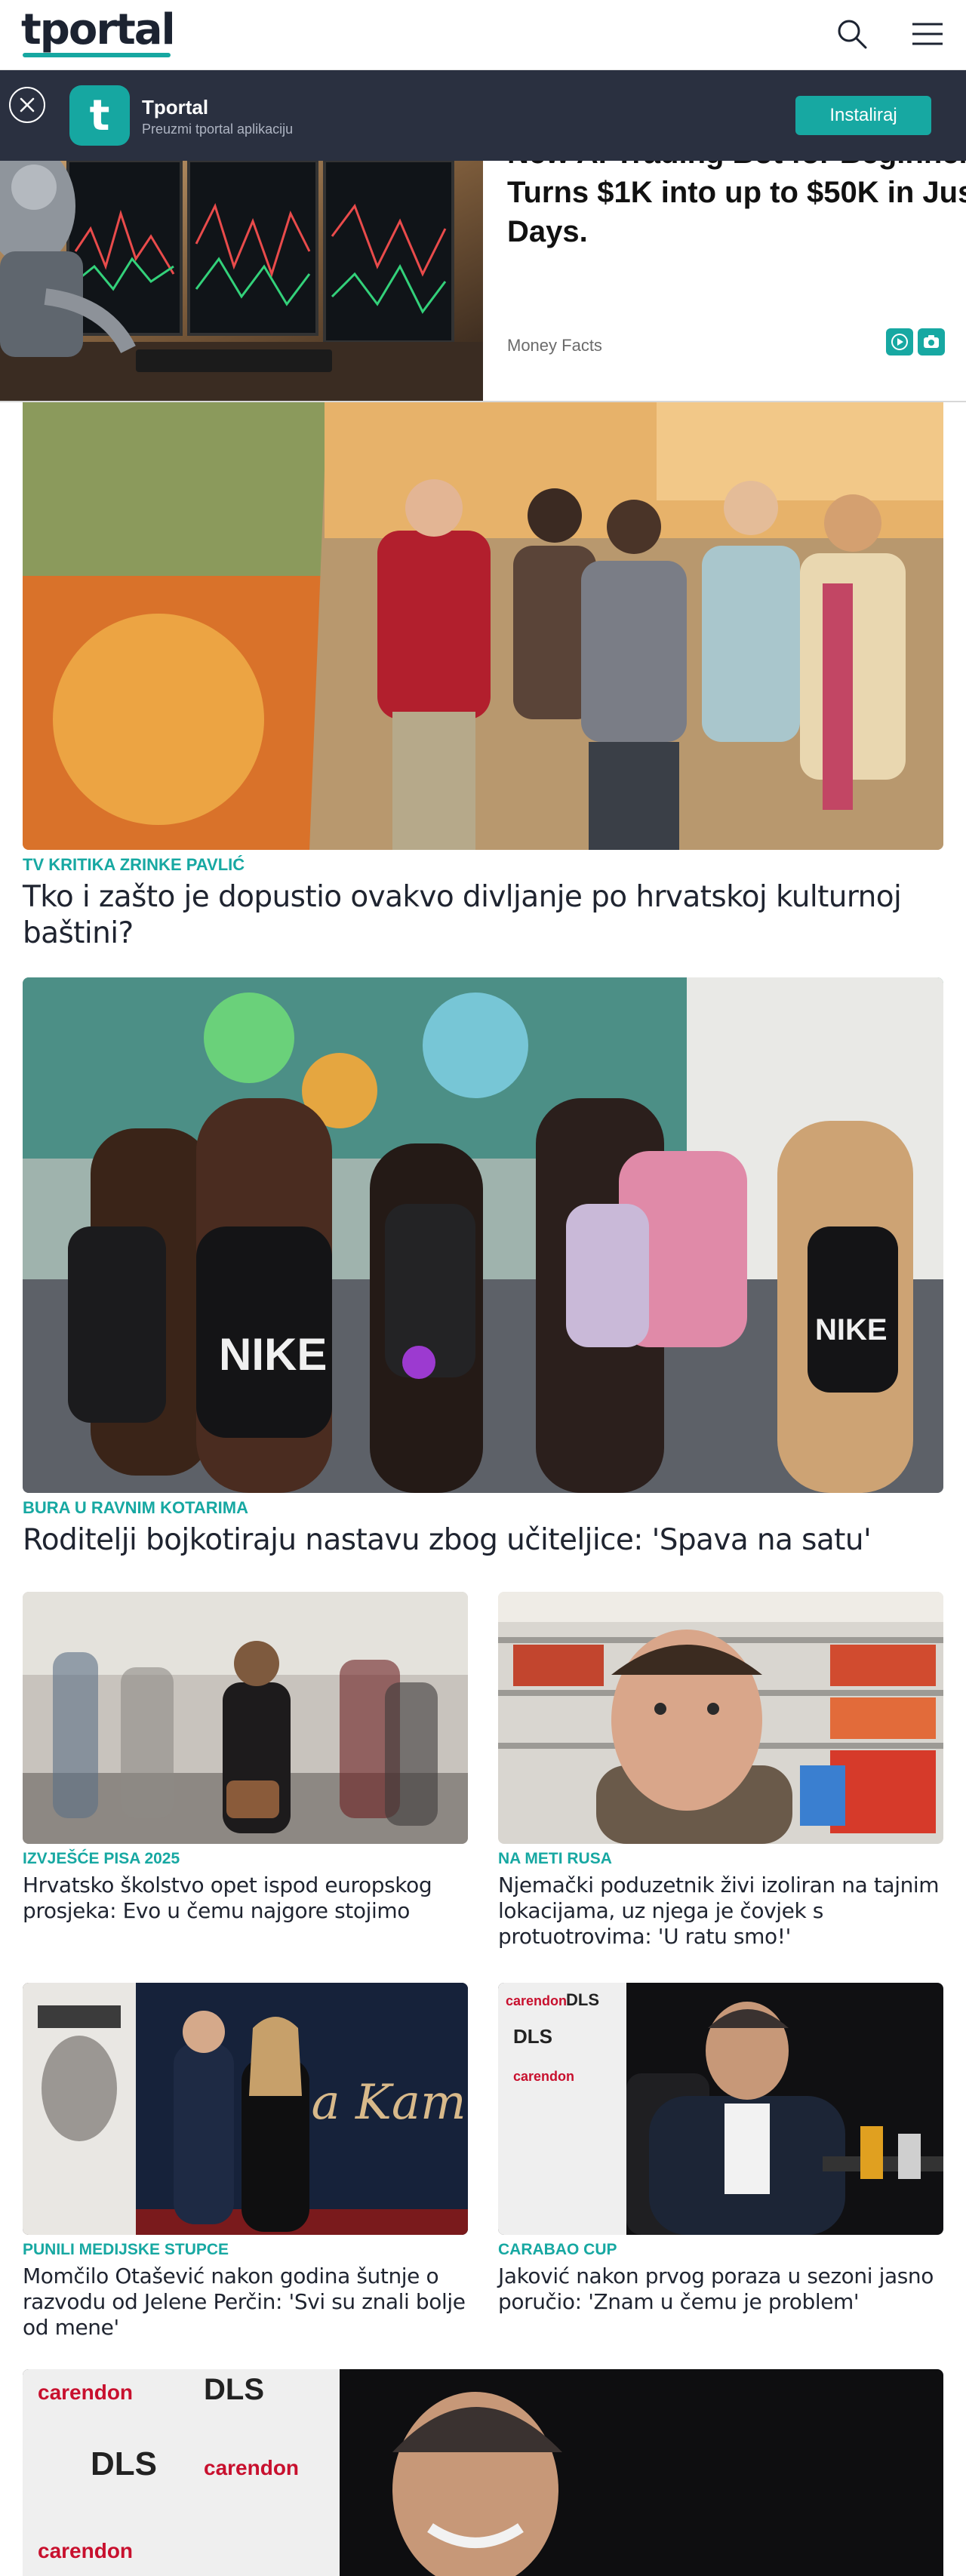 The image size is (966, 2576). What do you see at coordinates (931, 341) in the screenshot?
I see `camera-icon` at bounding box center [931, 341].